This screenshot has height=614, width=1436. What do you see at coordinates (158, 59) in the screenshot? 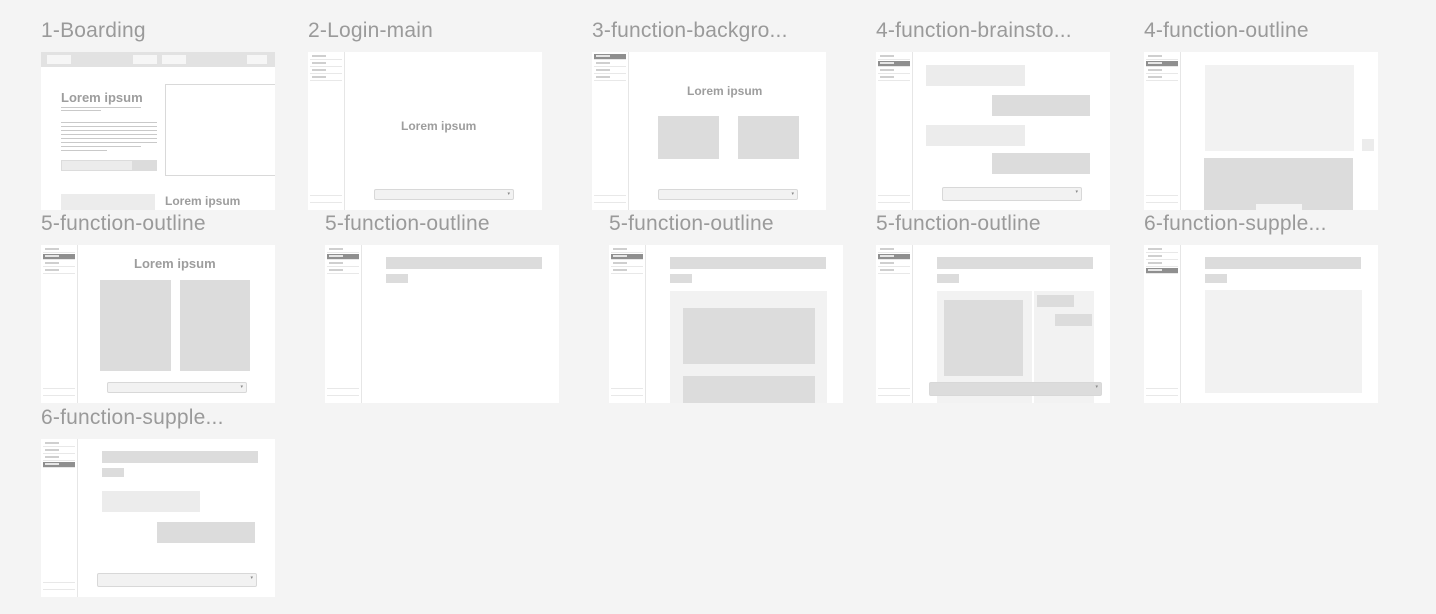
I see `top-nav-bar` at bounding box center [158, 59].